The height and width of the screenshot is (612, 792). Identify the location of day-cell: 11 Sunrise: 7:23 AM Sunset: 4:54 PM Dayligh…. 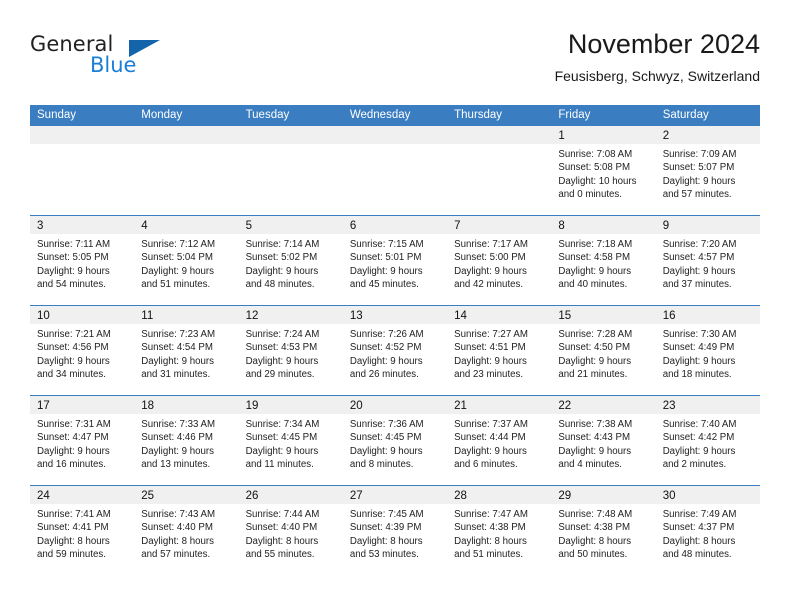
(186, 350).